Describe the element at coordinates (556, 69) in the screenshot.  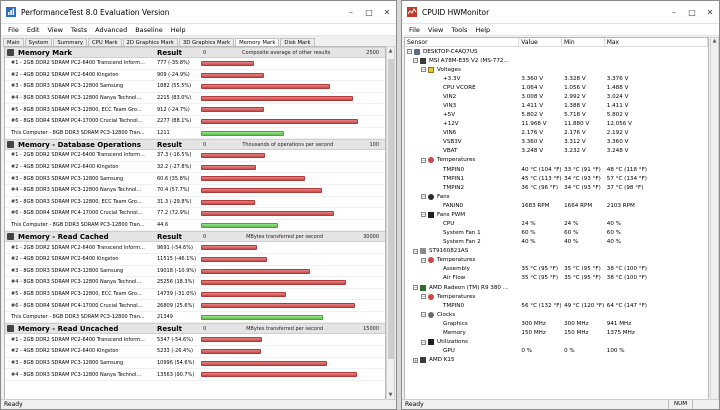
I see `sensor-row: − Voltages` at that location.